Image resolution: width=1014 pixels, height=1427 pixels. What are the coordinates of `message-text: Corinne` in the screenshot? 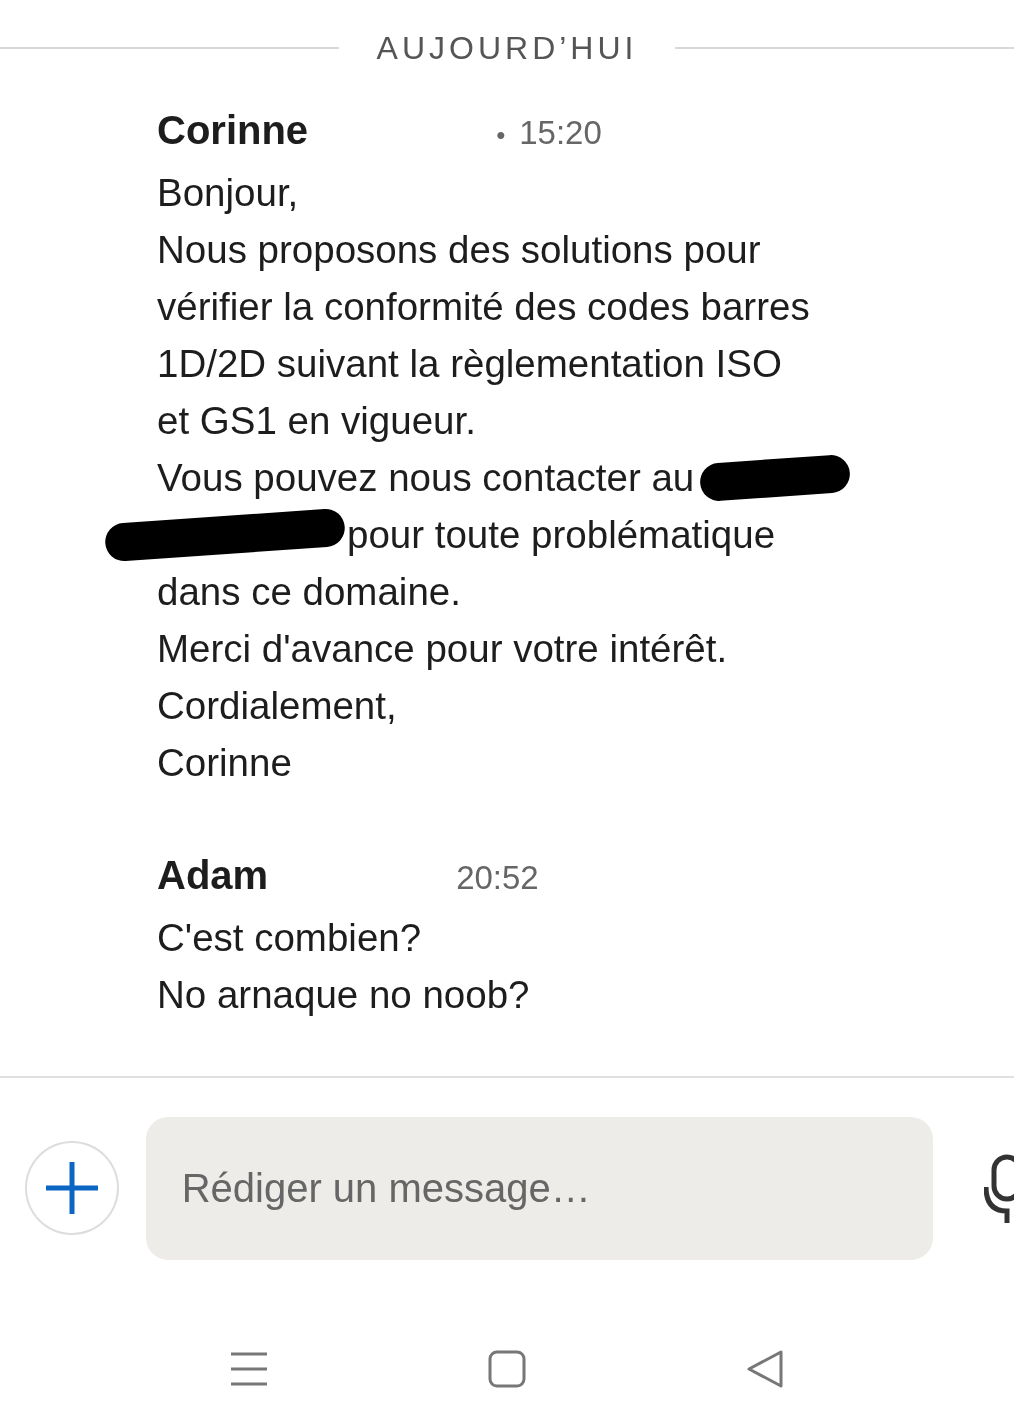 It's located at (224, 763).